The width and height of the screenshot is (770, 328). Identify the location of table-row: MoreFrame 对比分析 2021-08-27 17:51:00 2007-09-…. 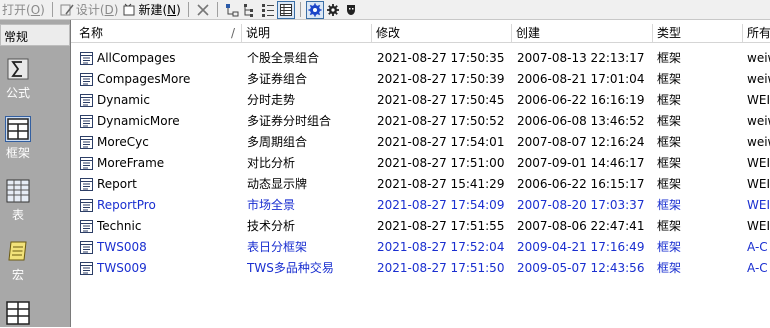
(420, 163).